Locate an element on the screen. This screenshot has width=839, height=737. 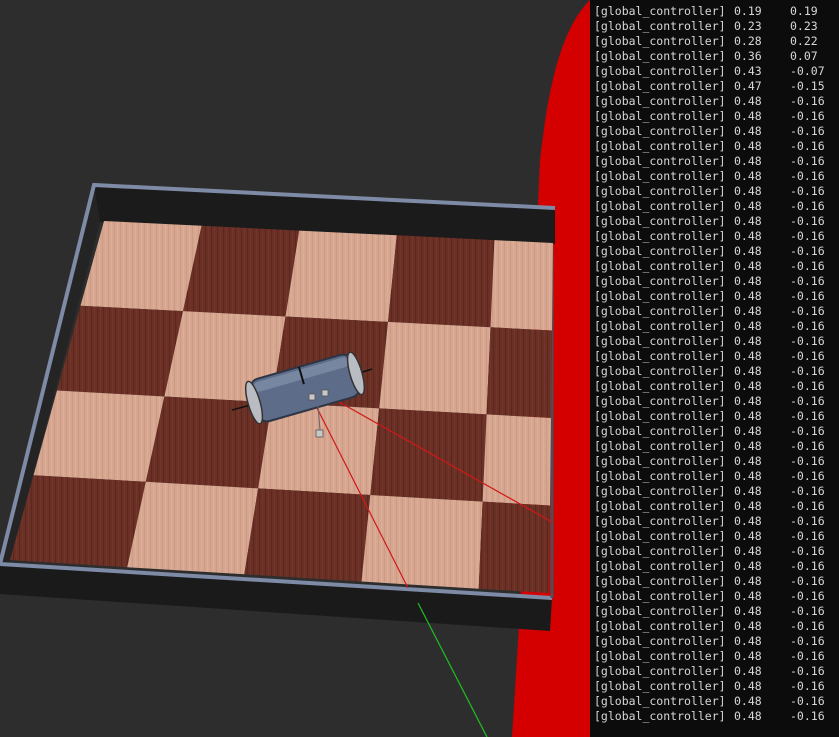
console-line-y-value: -0.07 is located at coordinates (807, 71).